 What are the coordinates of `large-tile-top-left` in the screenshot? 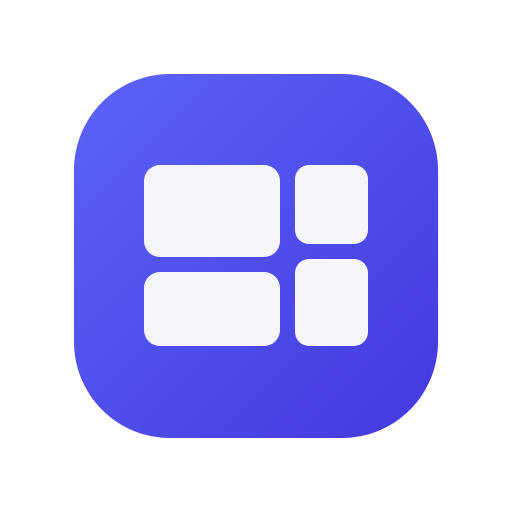 It's located at (212, 211).